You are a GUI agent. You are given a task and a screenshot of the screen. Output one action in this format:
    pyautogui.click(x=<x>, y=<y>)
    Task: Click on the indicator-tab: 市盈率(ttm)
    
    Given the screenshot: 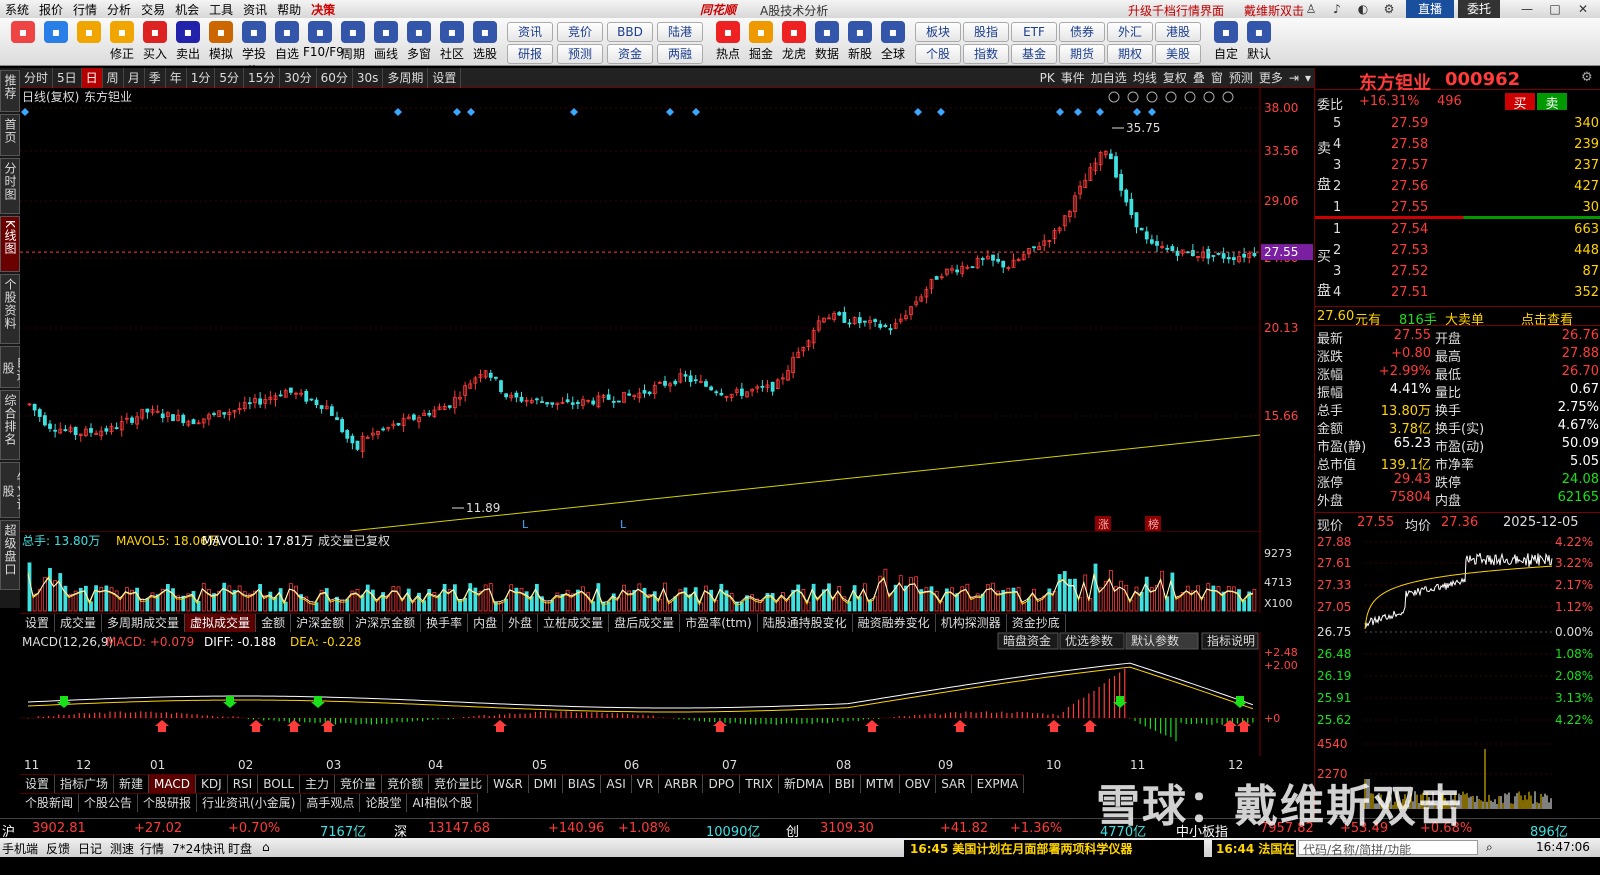 What is the action you would take?
    pyautogui.click(x=719, y=623)
    